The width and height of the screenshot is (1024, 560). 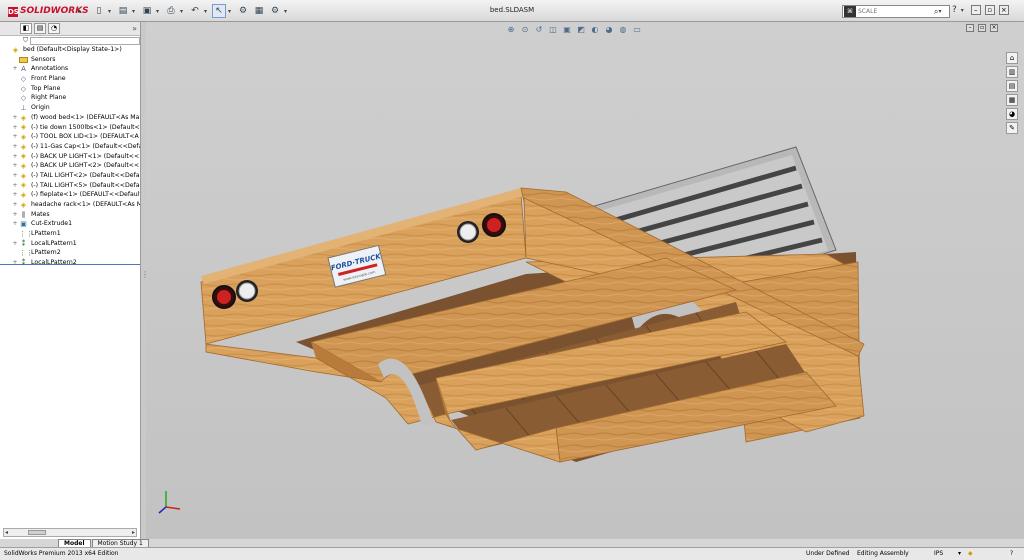 I want to click on options-icon: ⚙, so click(x=275, y=11).